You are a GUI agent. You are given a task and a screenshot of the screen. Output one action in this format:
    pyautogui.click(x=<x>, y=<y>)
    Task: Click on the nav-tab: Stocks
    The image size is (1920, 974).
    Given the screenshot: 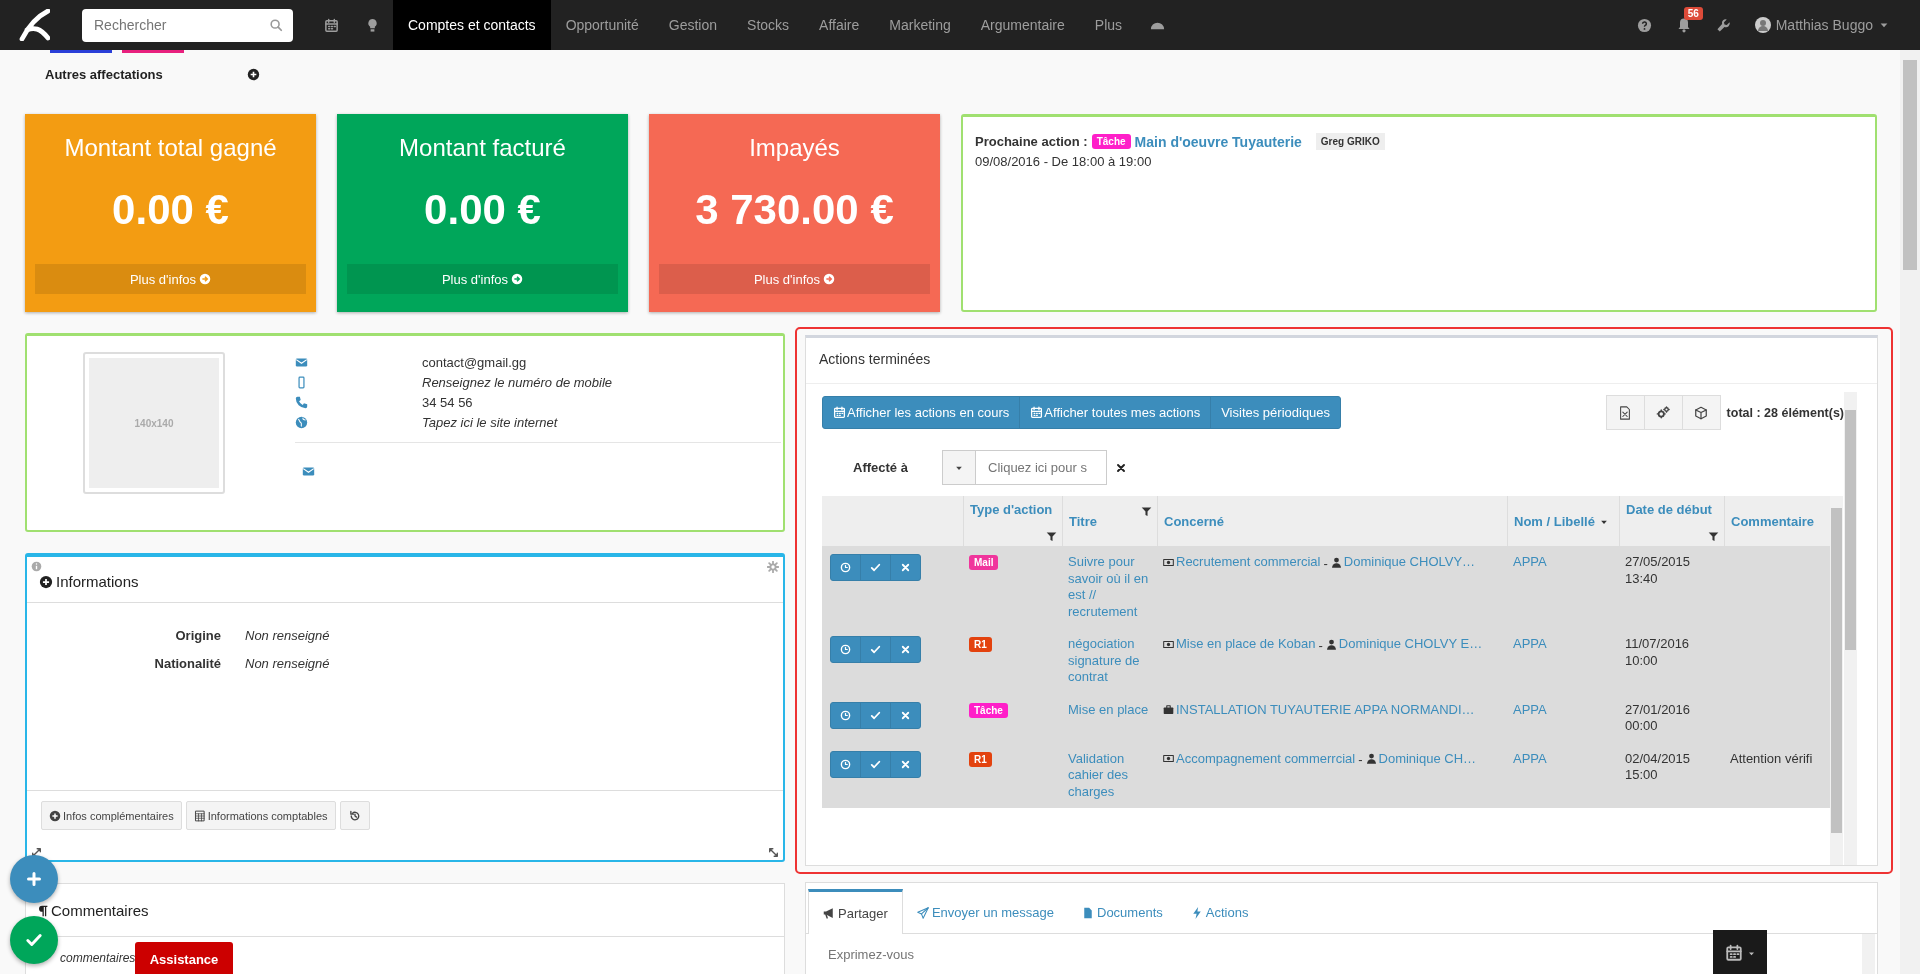 What is the action you would take?
    pyautogui.click(x=768, y=25)
    